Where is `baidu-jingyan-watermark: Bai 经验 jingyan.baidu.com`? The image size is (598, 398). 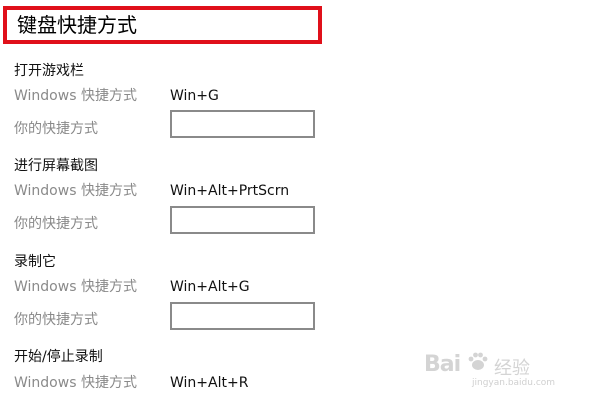
baidu-jingyan-watermark: Bai 经验 jingyan.baidu.com is located at coordinates (499, 371).